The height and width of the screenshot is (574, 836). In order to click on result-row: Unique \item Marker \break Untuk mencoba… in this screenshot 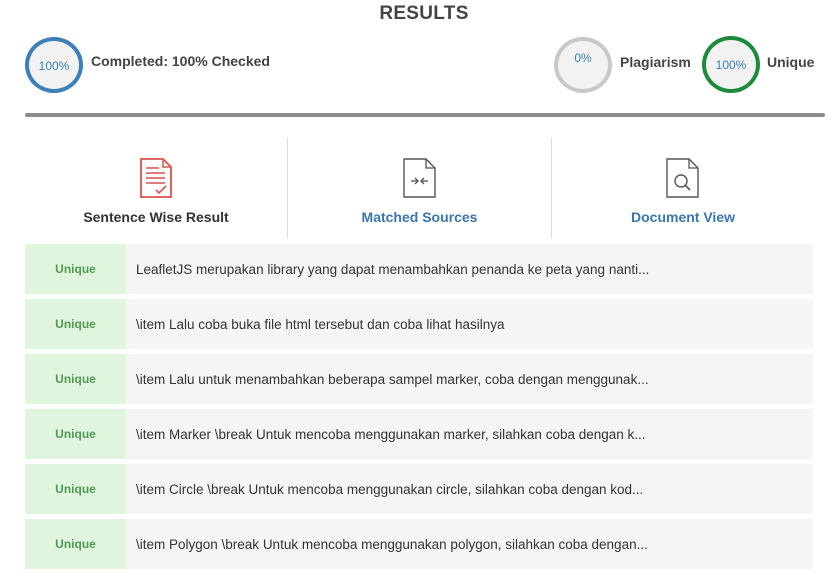, I will do `click(419, 434)`.